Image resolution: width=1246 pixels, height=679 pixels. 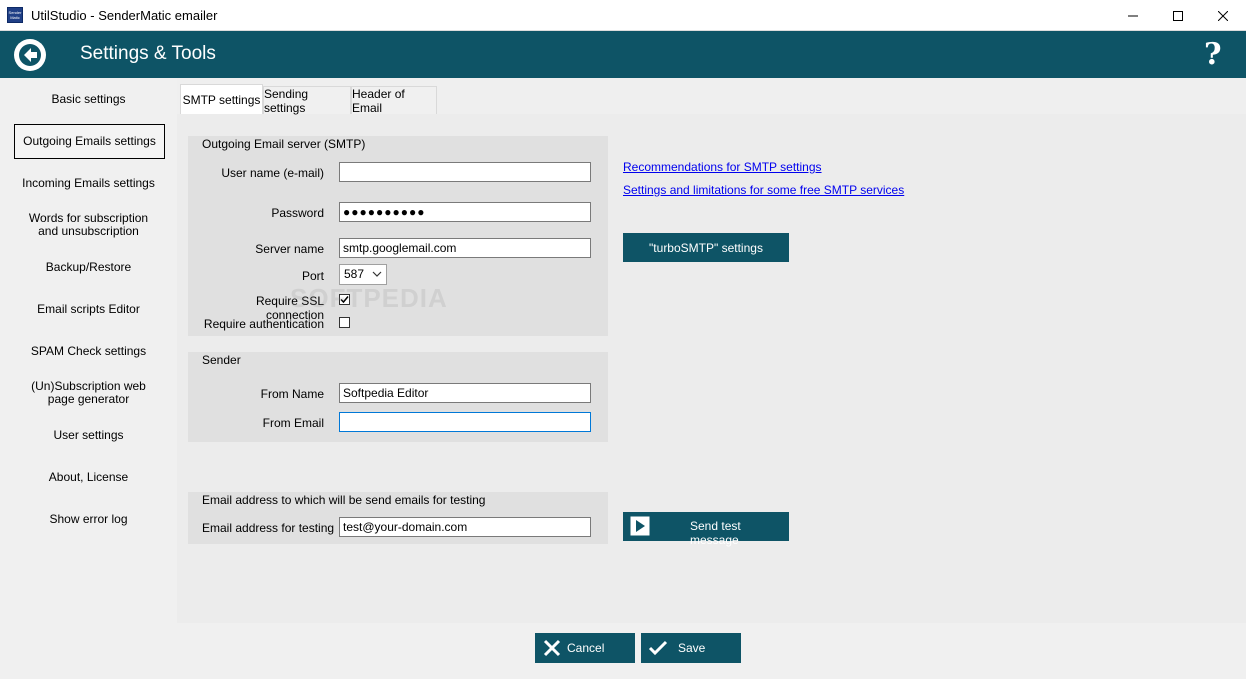 What do you see at coordinates (307, 100) in the screenshot?
I see `tab-sending-settings: Sending settings` at bounding box center [307, 100].